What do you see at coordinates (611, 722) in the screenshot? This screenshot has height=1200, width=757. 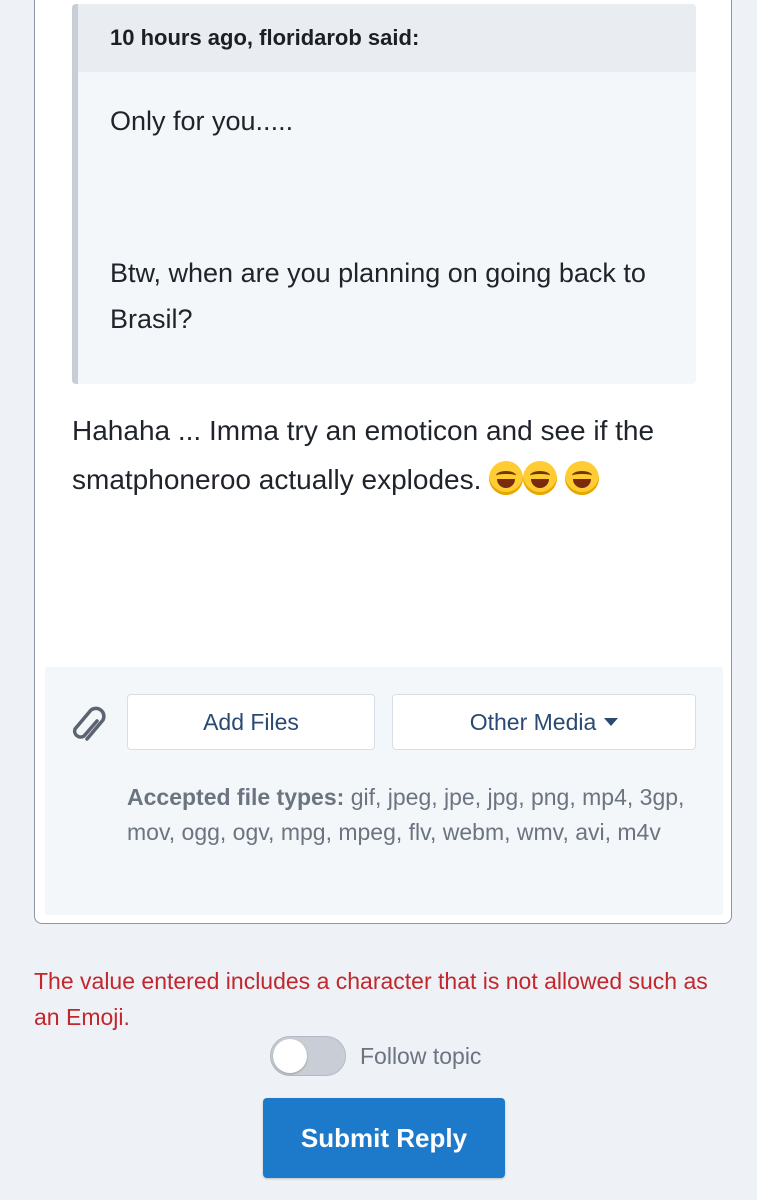 I see `caret-down-icon` at bounding box center [611, 722].